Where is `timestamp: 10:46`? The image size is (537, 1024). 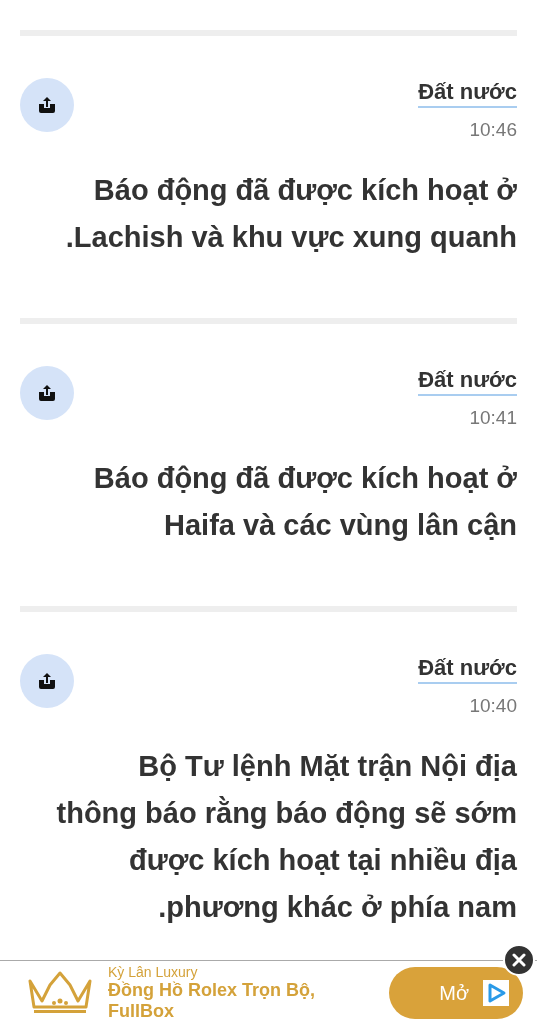
timestamp: 10:46 is located at coordinates (493, 130).